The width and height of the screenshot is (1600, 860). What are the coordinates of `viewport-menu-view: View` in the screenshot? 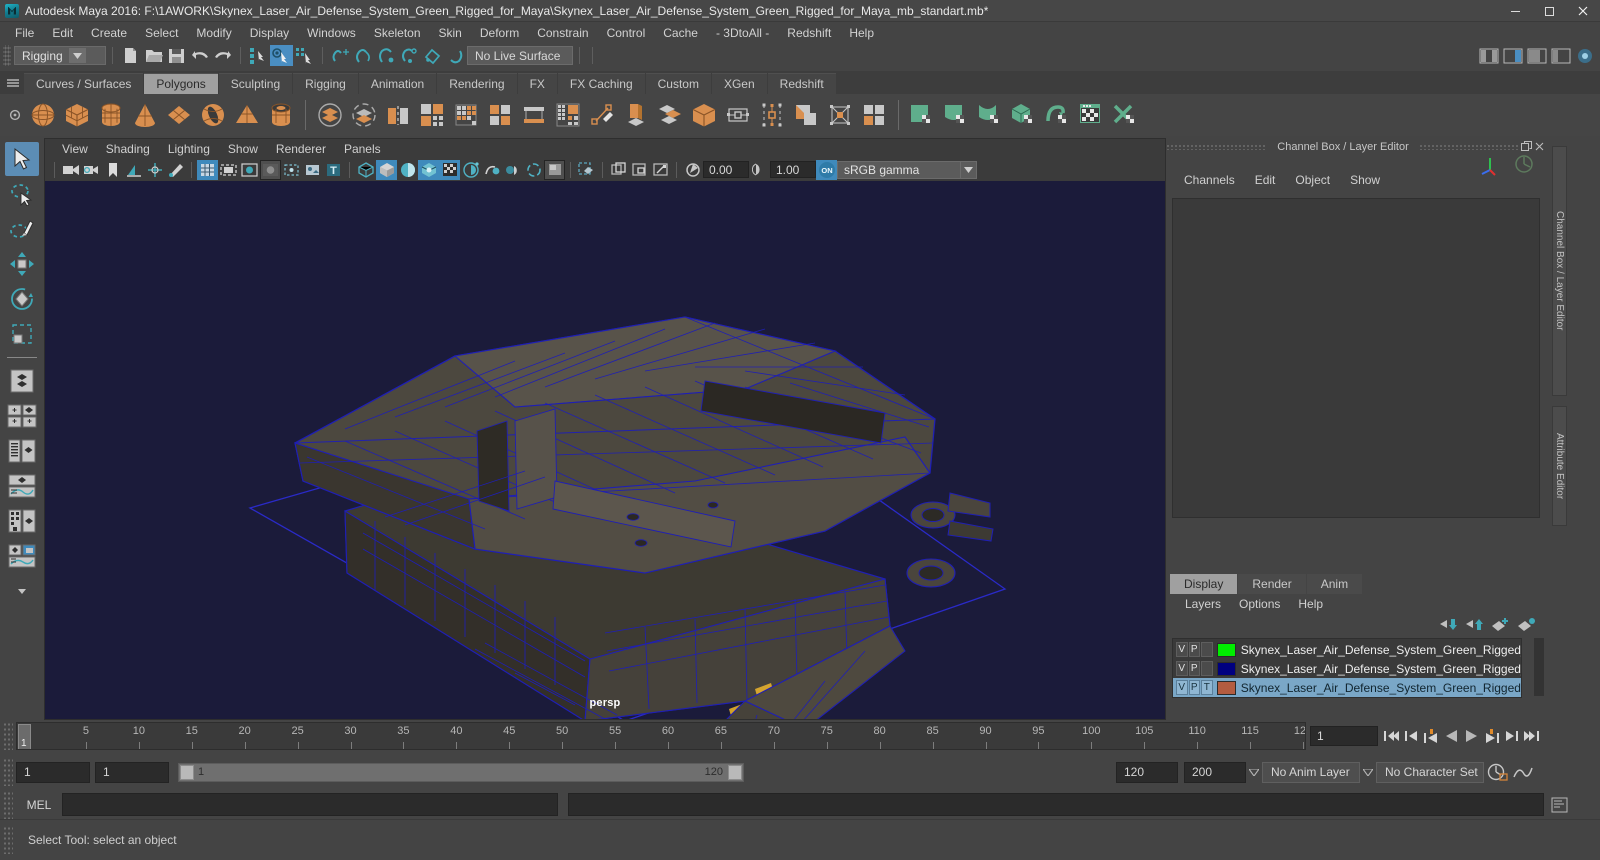 It's located at (75, 149).